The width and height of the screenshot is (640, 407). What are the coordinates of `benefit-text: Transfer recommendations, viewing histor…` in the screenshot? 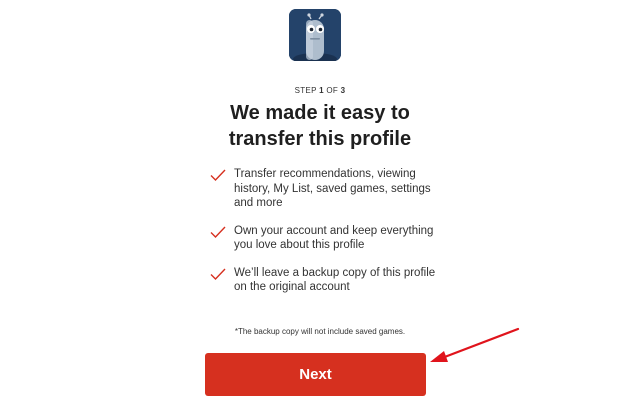 It's located at (332, 188).